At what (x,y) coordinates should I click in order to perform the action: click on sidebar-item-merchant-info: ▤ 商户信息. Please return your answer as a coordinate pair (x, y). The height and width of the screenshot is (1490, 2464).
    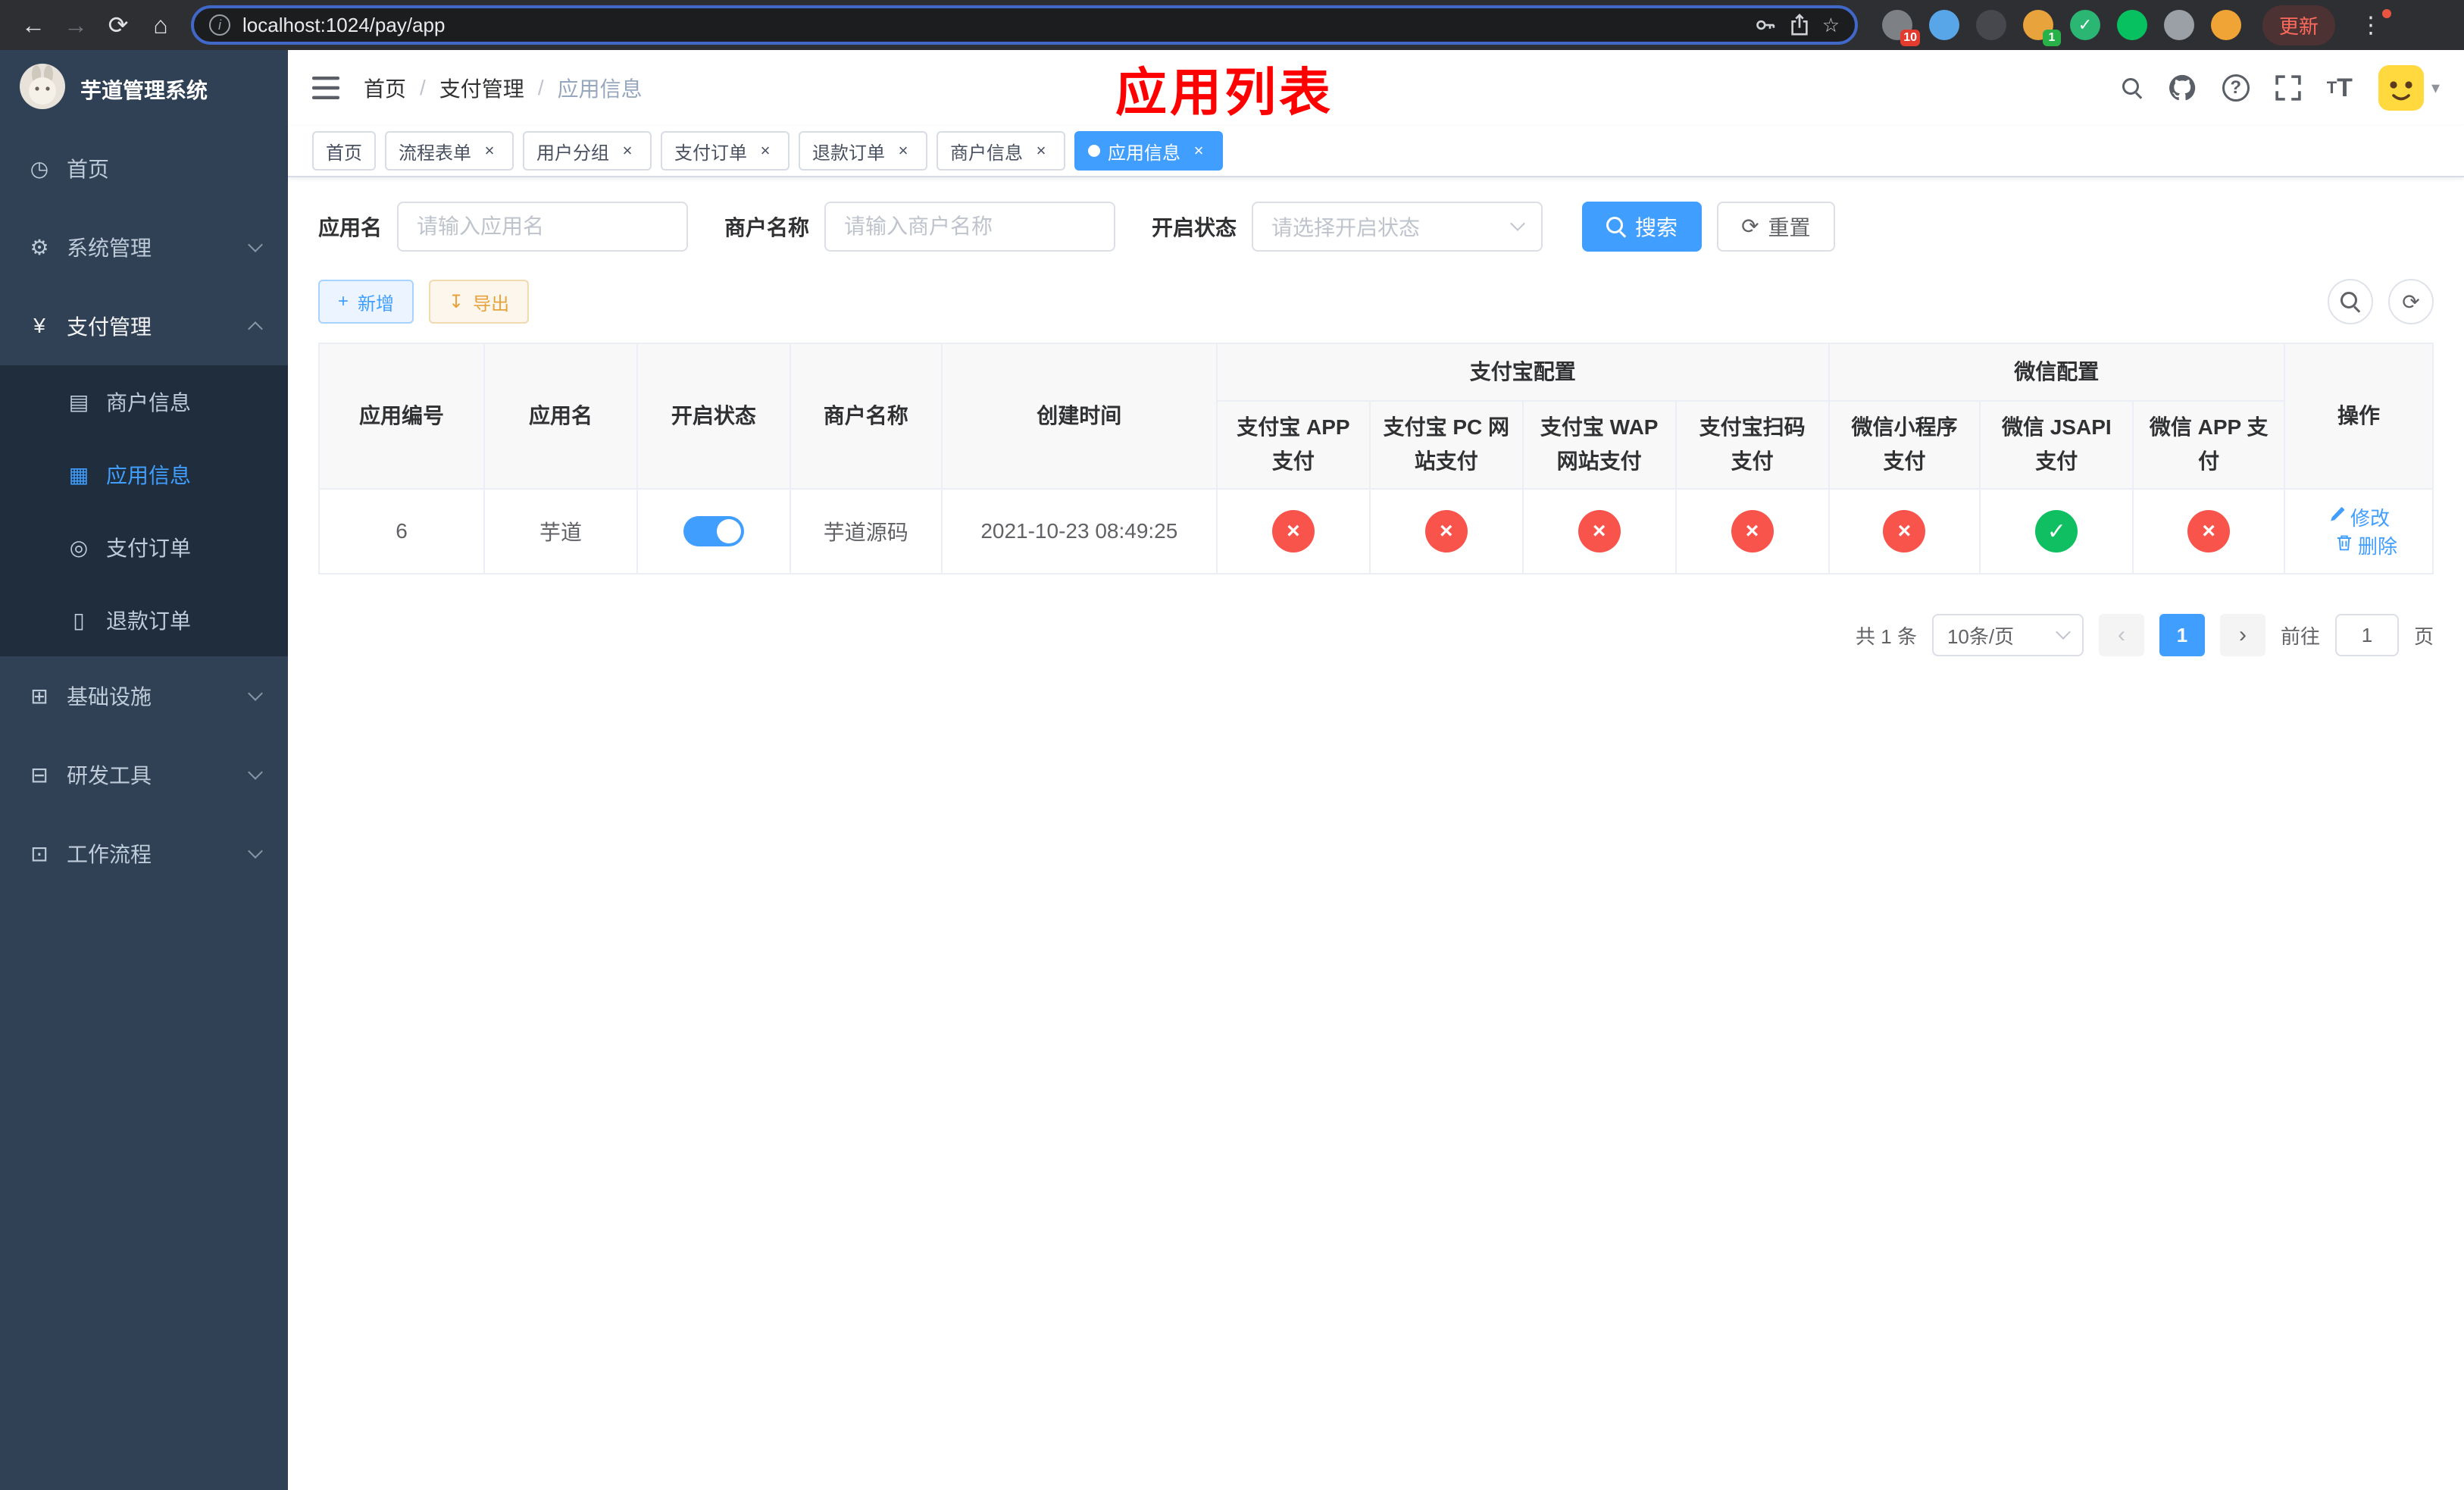
    Looking at the image, I should click on (144, 402).